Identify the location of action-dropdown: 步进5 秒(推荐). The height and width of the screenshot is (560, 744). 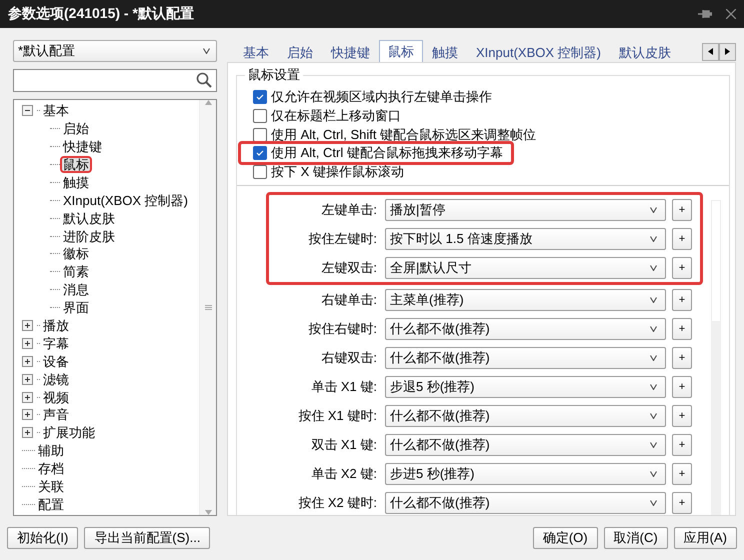
(525, 473).